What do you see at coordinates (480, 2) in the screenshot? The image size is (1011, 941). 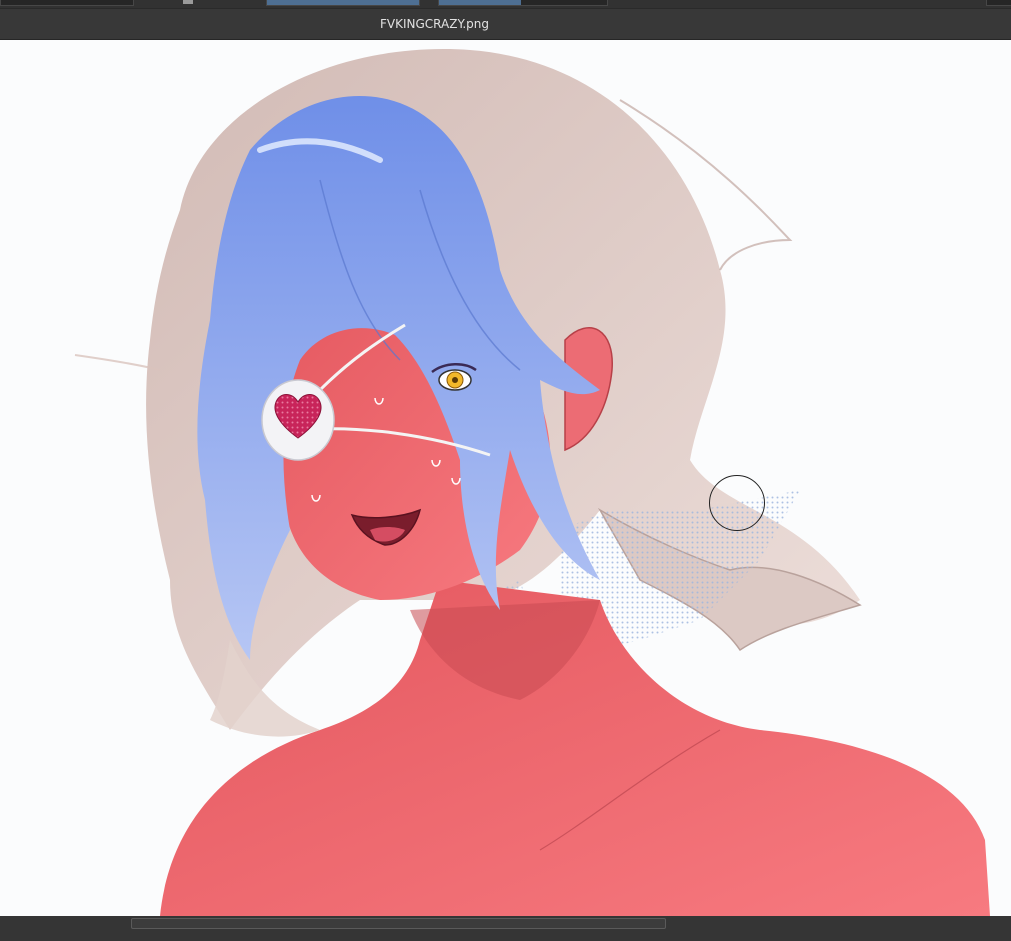 I see `size-slider-fill` at bounding box center [480, 2].